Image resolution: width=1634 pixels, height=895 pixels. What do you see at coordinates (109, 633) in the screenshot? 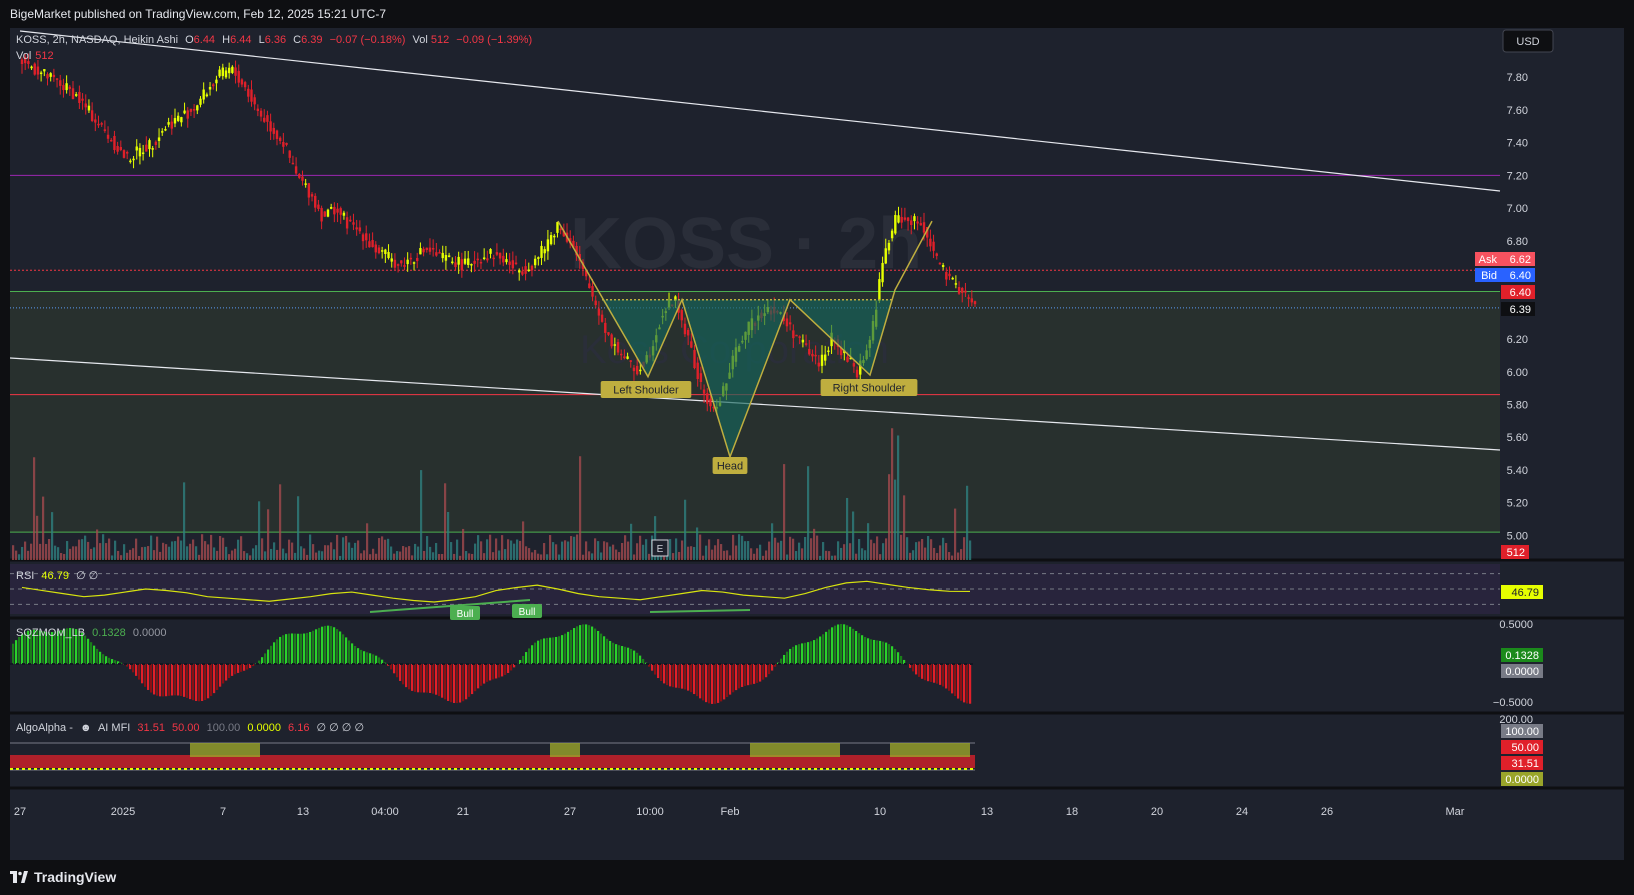
I see `sqz-value-1: 0.1328` at bounding box center [109, 633].